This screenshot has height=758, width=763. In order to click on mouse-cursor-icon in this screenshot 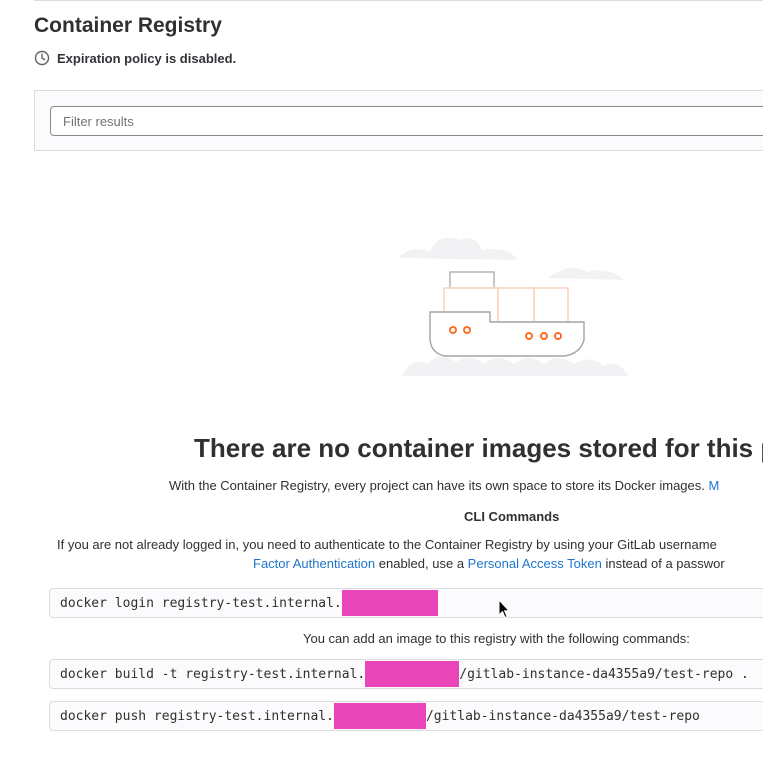, I will do `click(504, 611)`.